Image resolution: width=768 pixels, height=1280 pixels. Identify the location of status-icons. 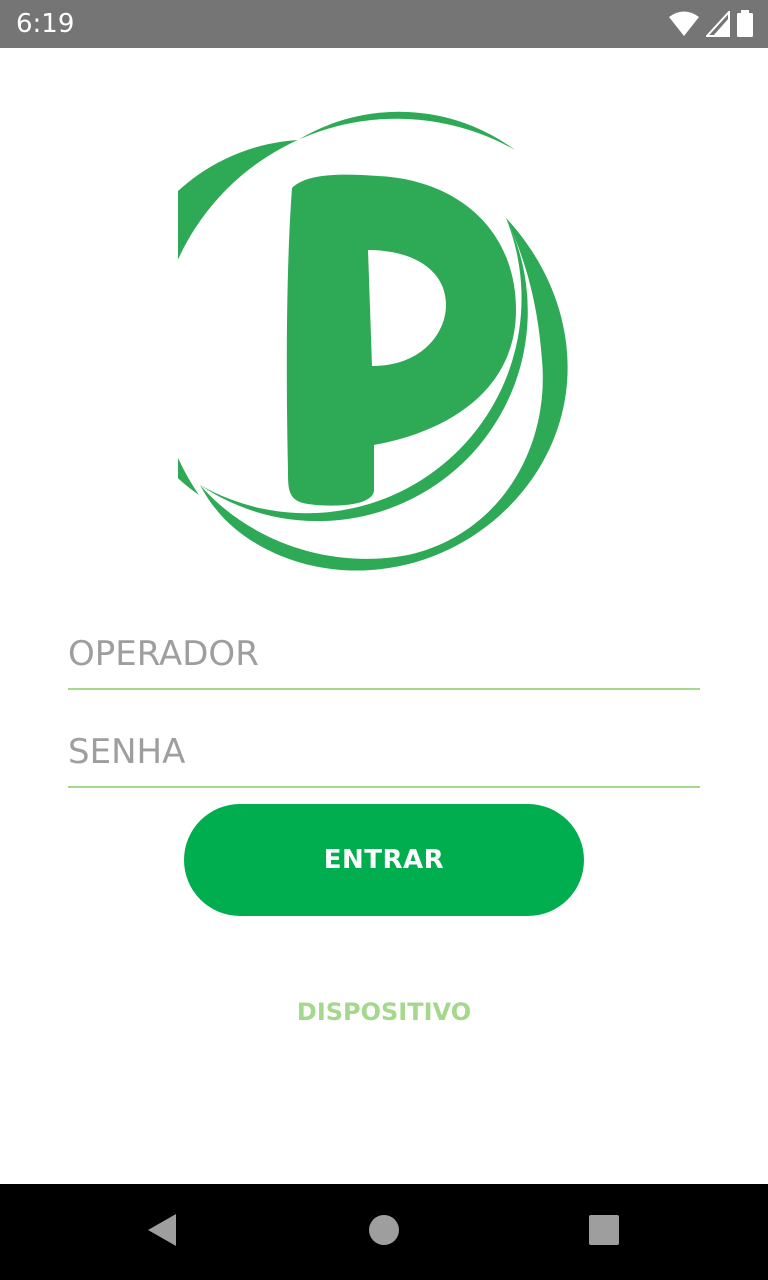
(711, 24).